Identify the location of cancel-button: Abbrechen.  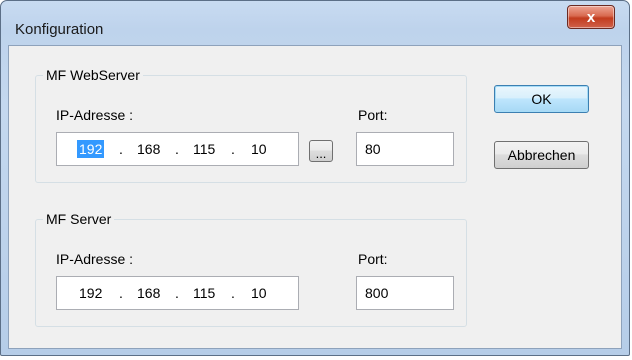
(541, 155).